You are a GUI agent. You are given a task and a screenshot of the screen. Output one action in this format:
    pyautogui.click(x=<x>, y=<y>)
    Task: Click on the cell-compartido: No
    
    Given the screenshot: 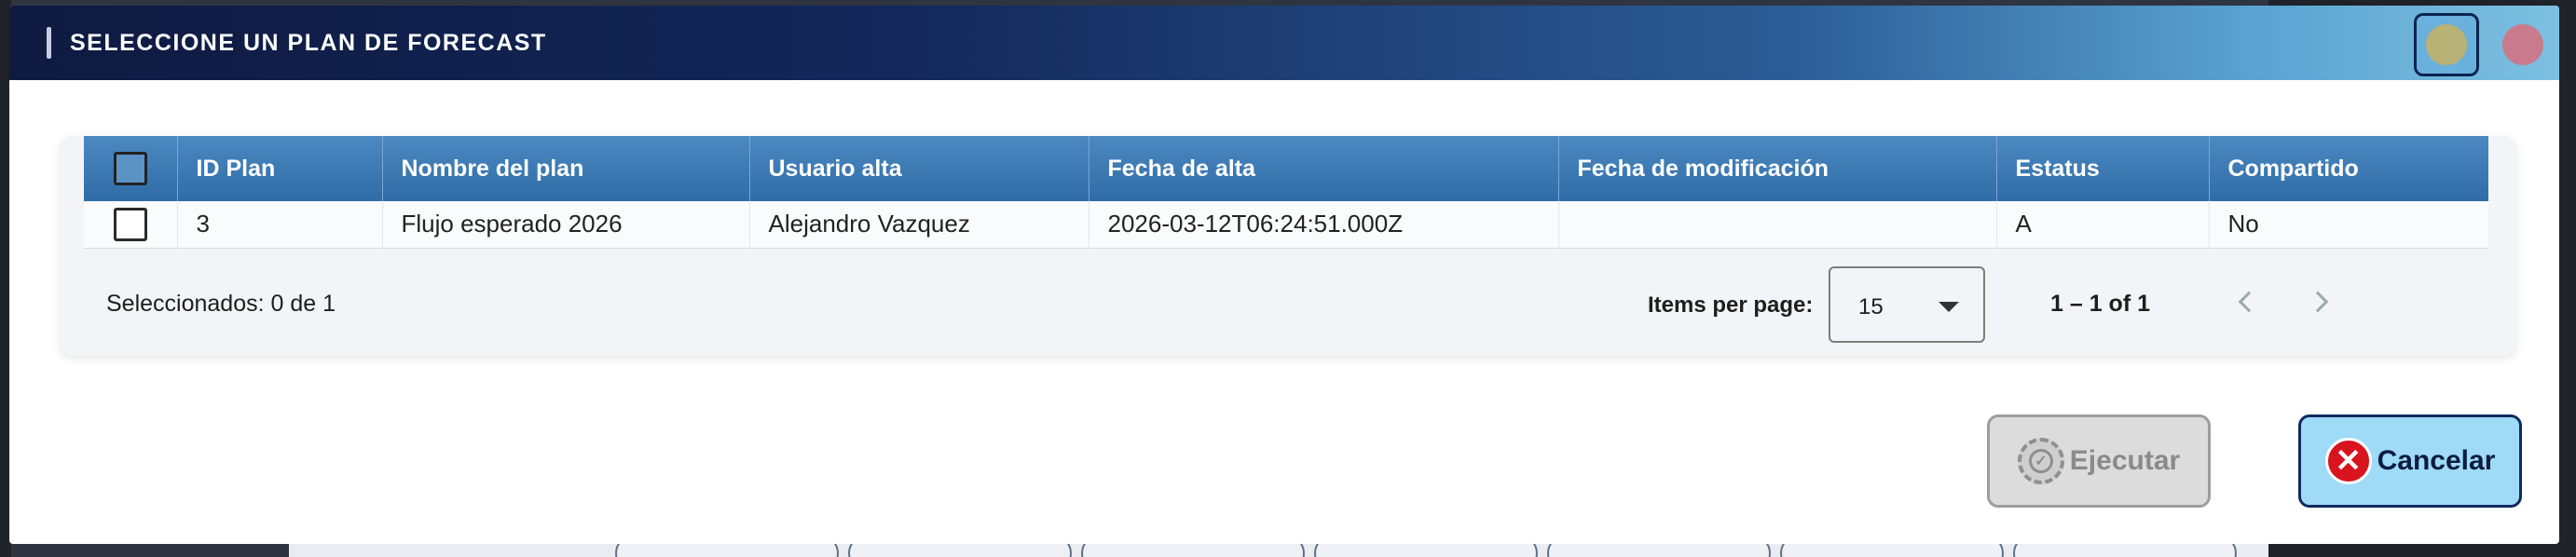 What is the action you would take?
    pyautogui.click(x=2243, y=224)
    